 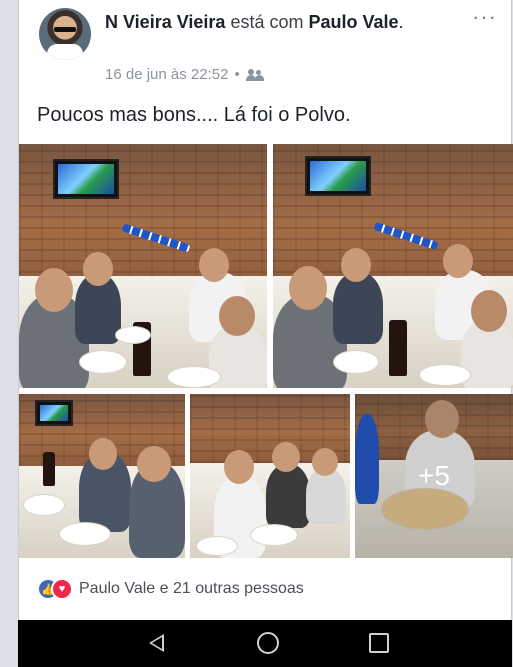 What do you see at coordinates (191, 589) in the screenshot?
I see `reactions-summary: Paulo Vale e 21 outras pessoas` at bounding box center [191, 589].